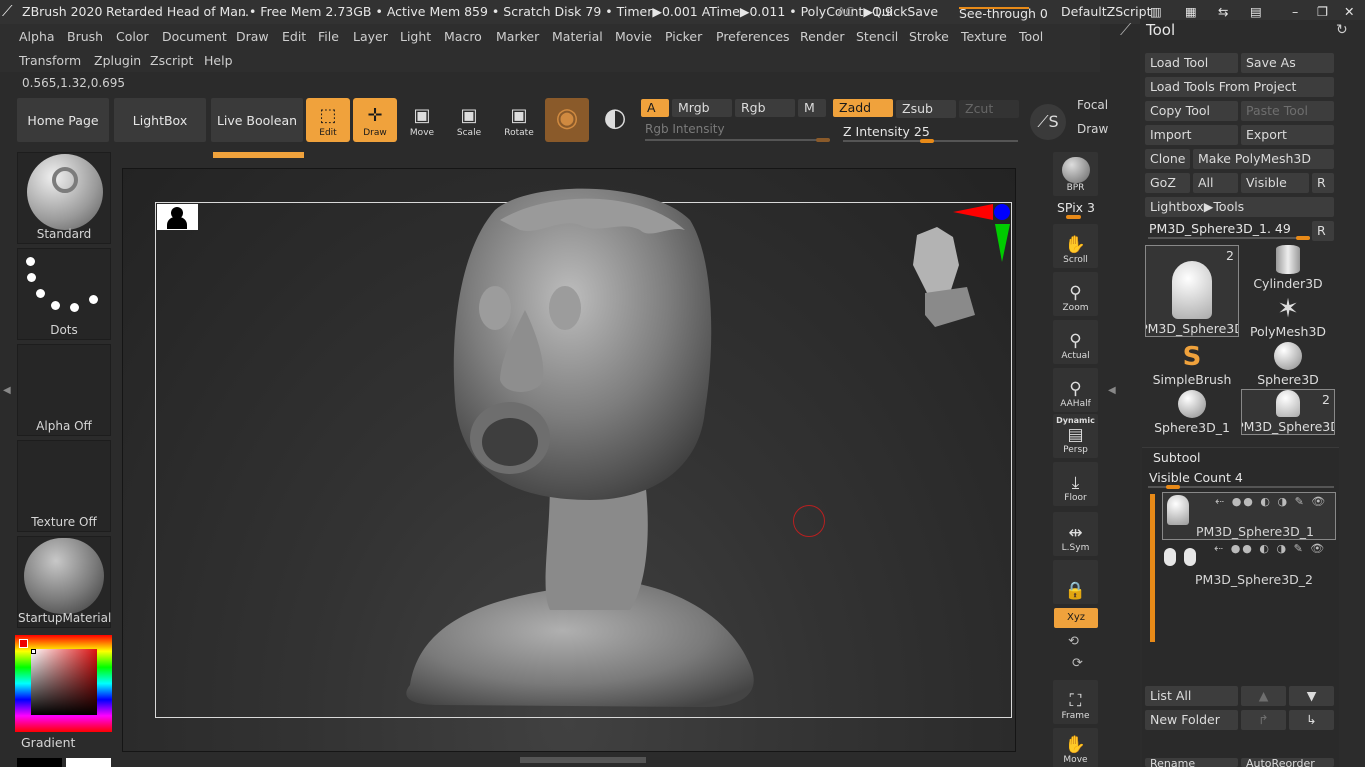 This screenshot has width=1365, height=767. I want to click on goz-button: GoZ, so click(1167, 183).